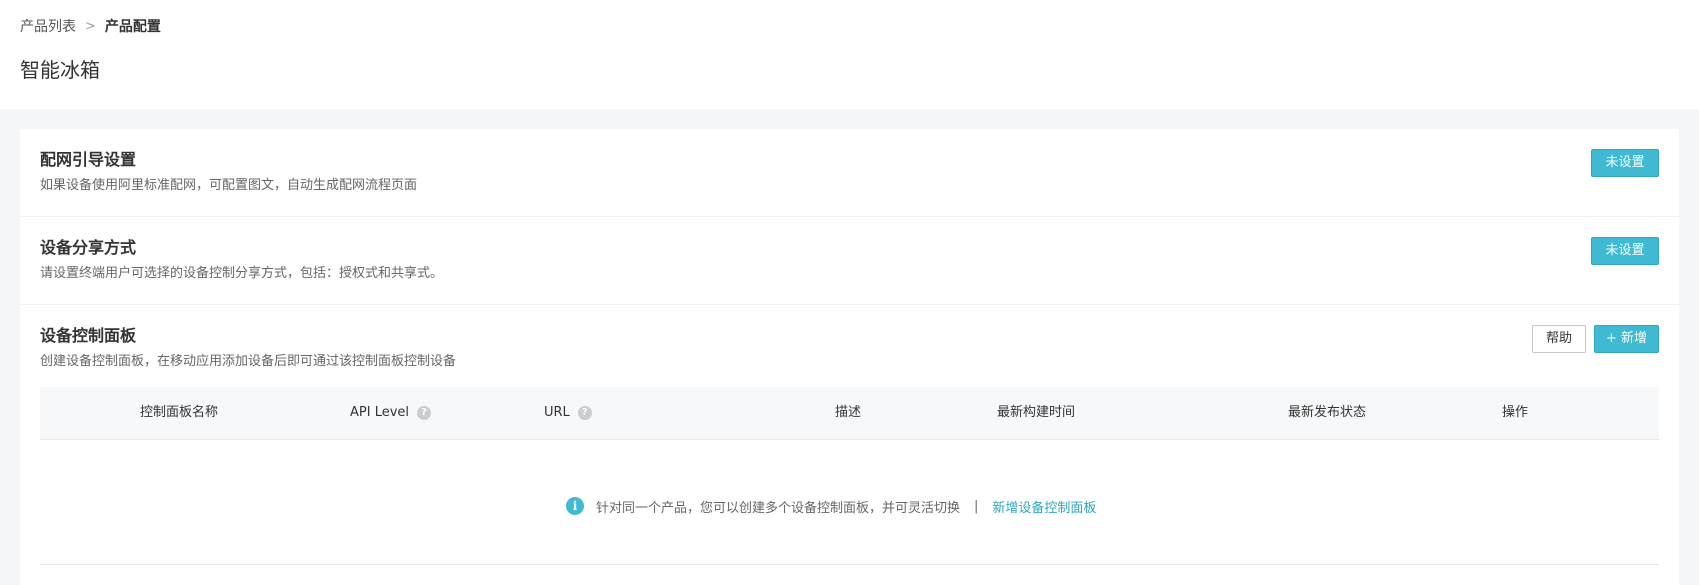  I want to click on control-panel-desc: 创建设备控制面板，在移动应用添加设备后即可通过该控制面板控制设备, so click(248, 361).